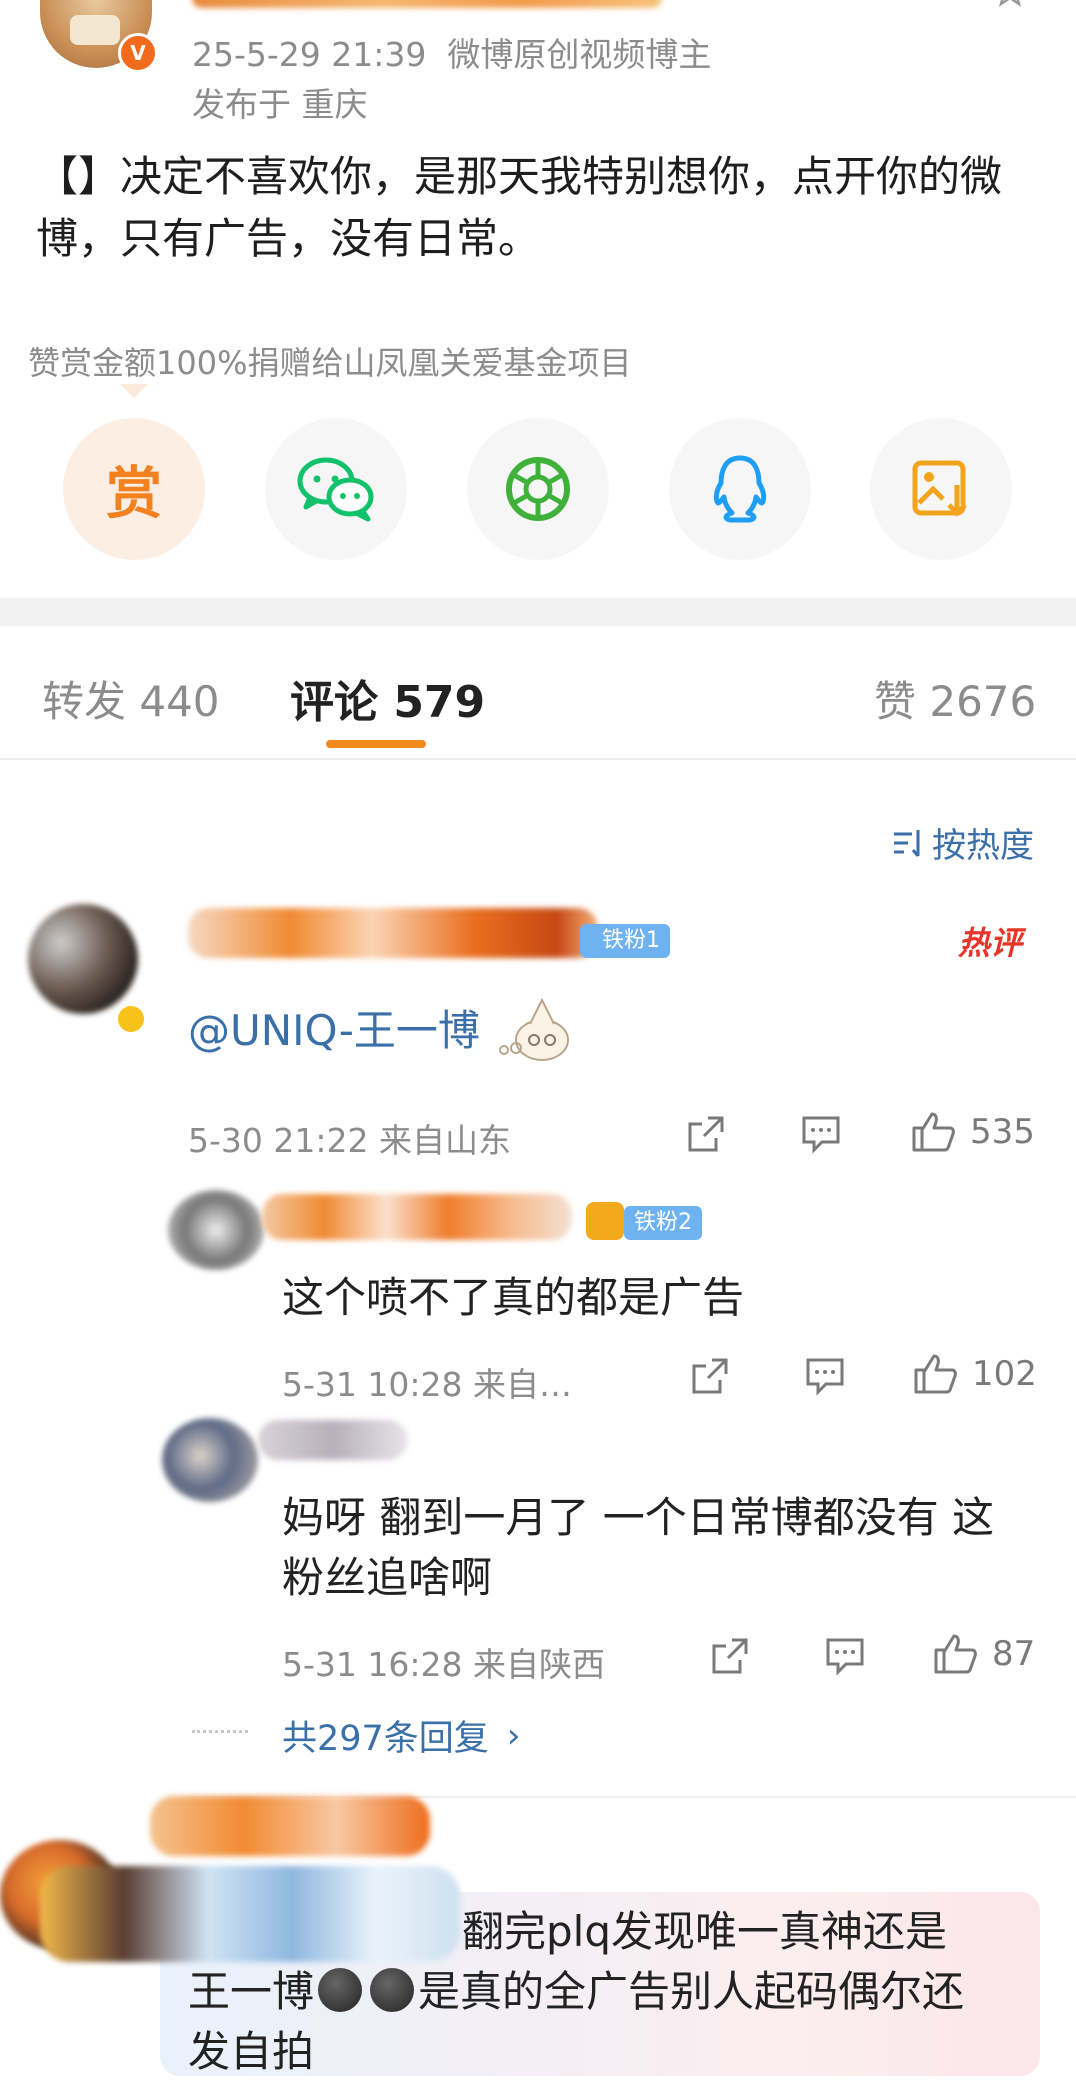 Image resolution: width=1076 pixels, height=2082 pixels. Describe the element at coordinates (955, 698) in the screenshot. I see `tab-likes: 赞 2676` at that location.